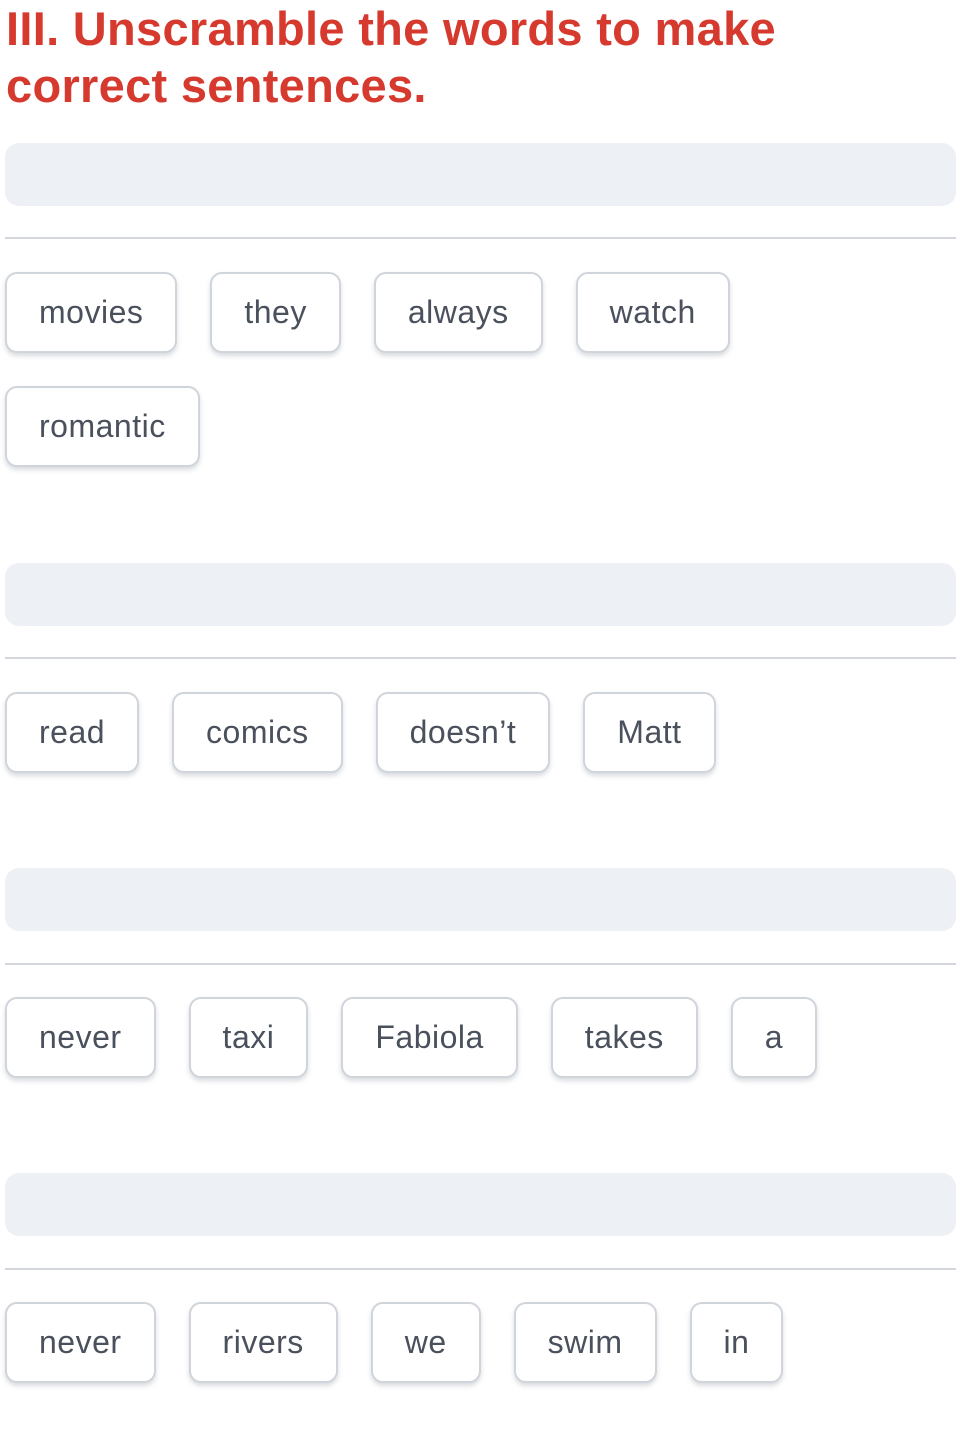 The height and width of the screenshot is (1442, 976). Describe the element at coordinates (263, 1342) in the screenshot. I see `word-chip: rivers` at that location.